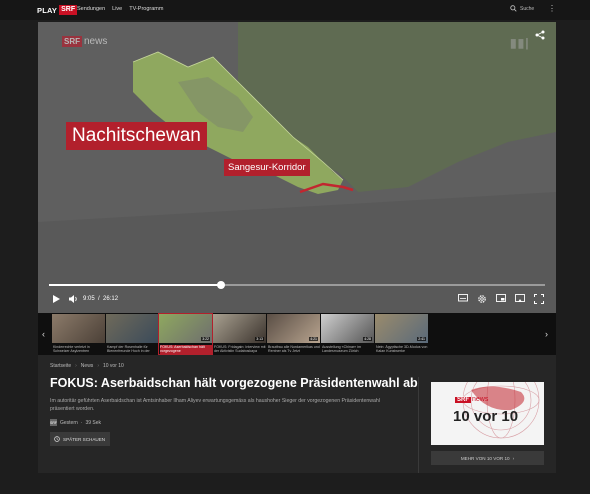  I want to click on strip-prev-arrow-icon: ‹, so click(43, 334).